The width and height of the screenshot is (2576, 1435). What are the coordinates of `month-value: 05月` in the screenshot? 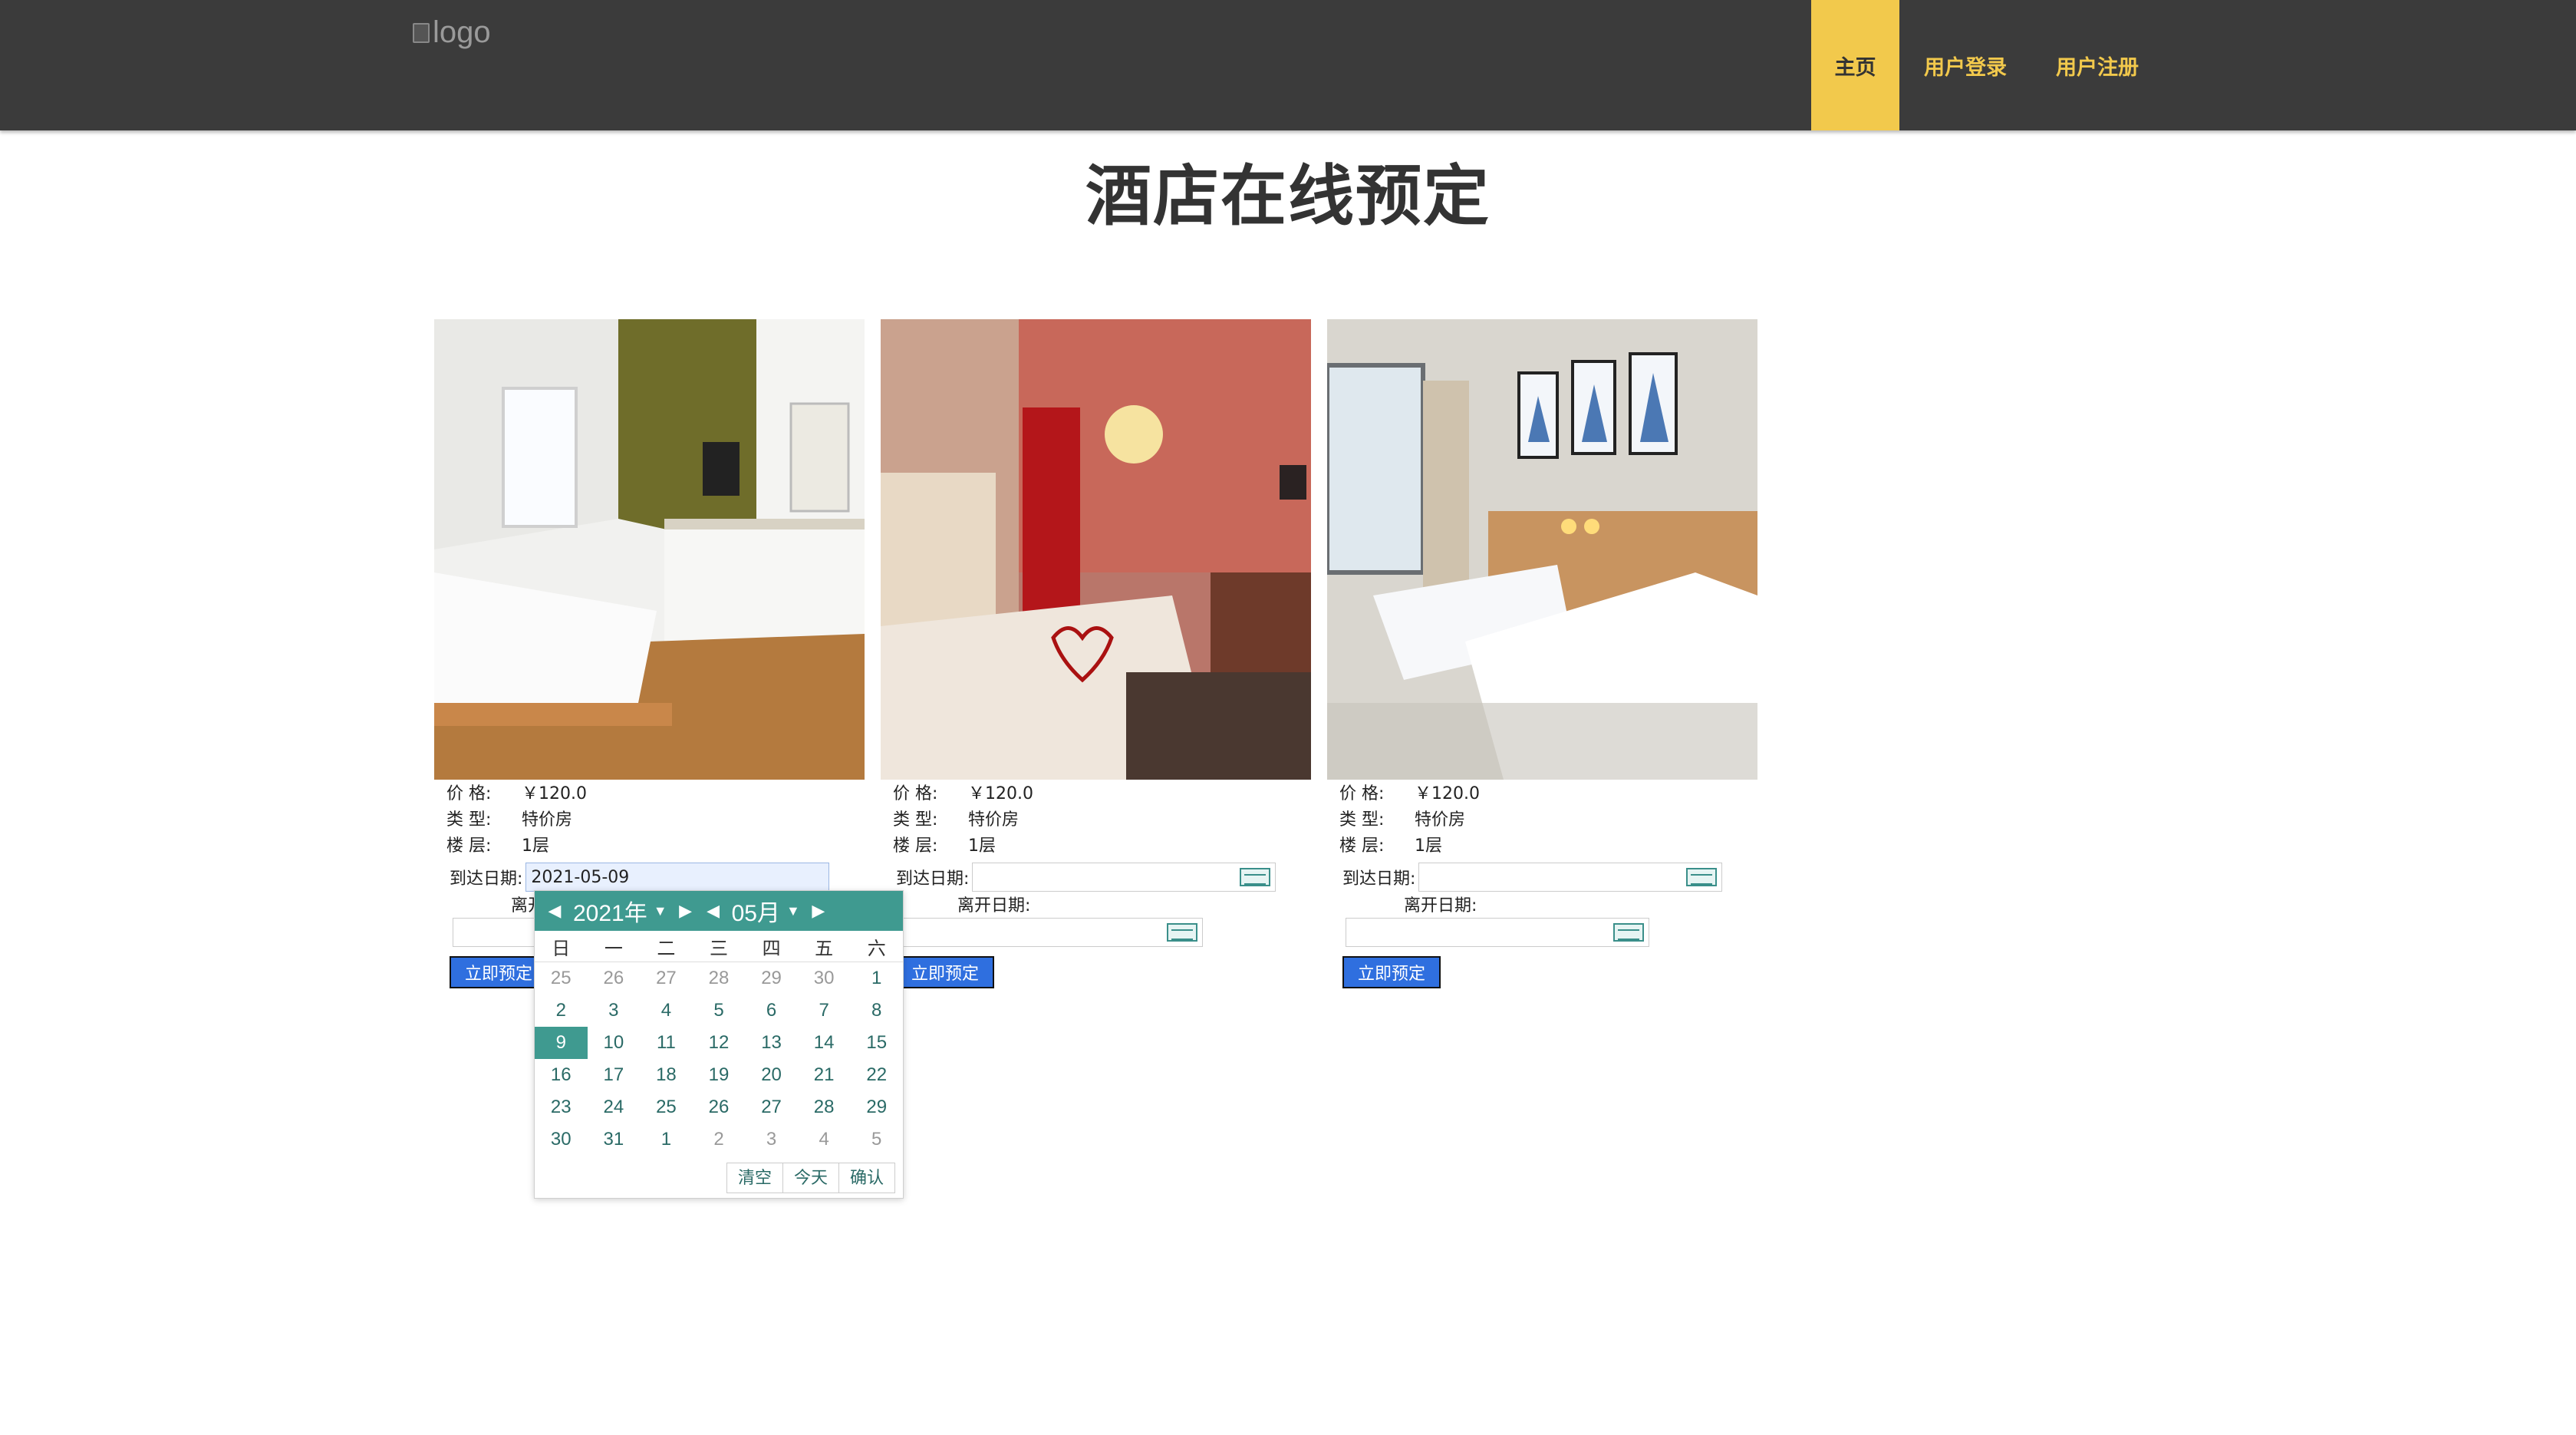 It's located at (755, 913).